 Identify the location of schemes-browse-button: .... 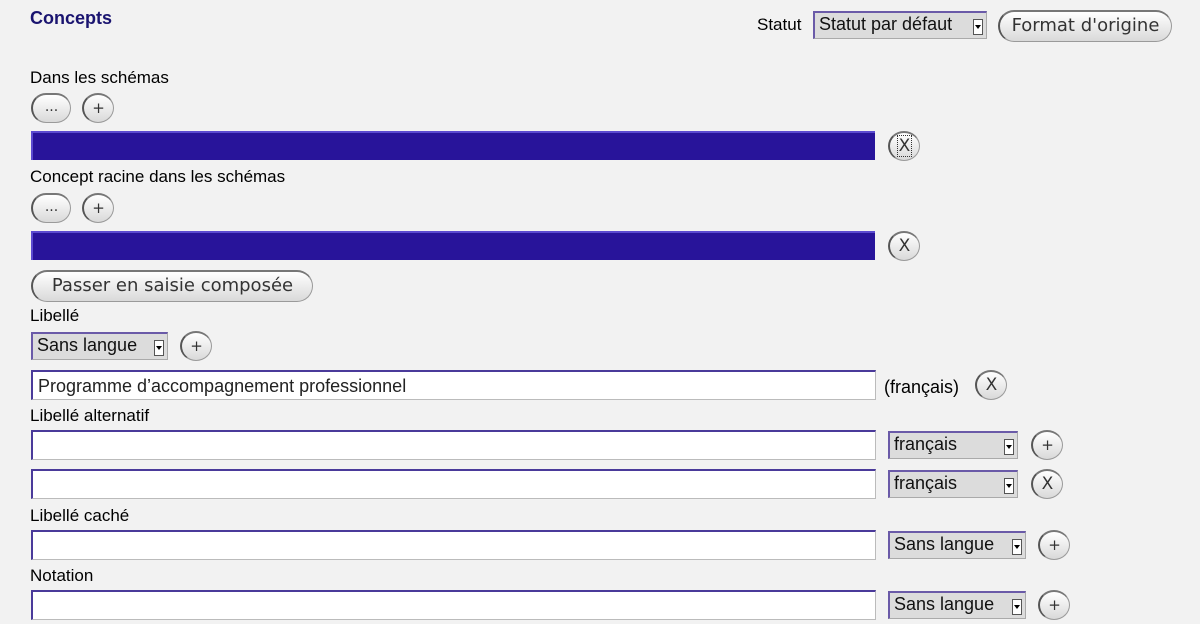
(51, 108).